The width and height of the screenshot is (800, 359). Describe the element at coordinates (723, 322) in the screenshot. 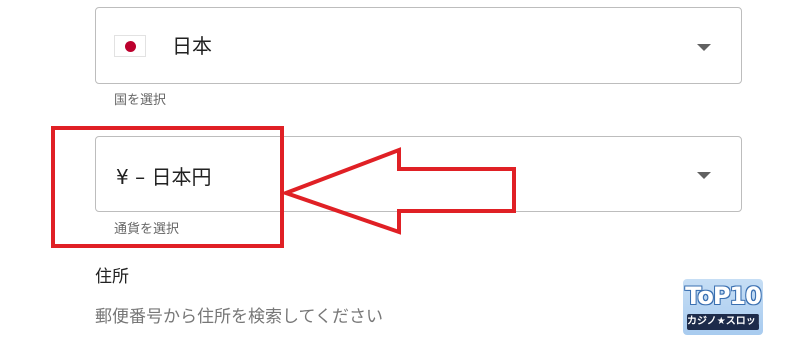

I see `logo-sub-text: カジノ★スロット` at that location.